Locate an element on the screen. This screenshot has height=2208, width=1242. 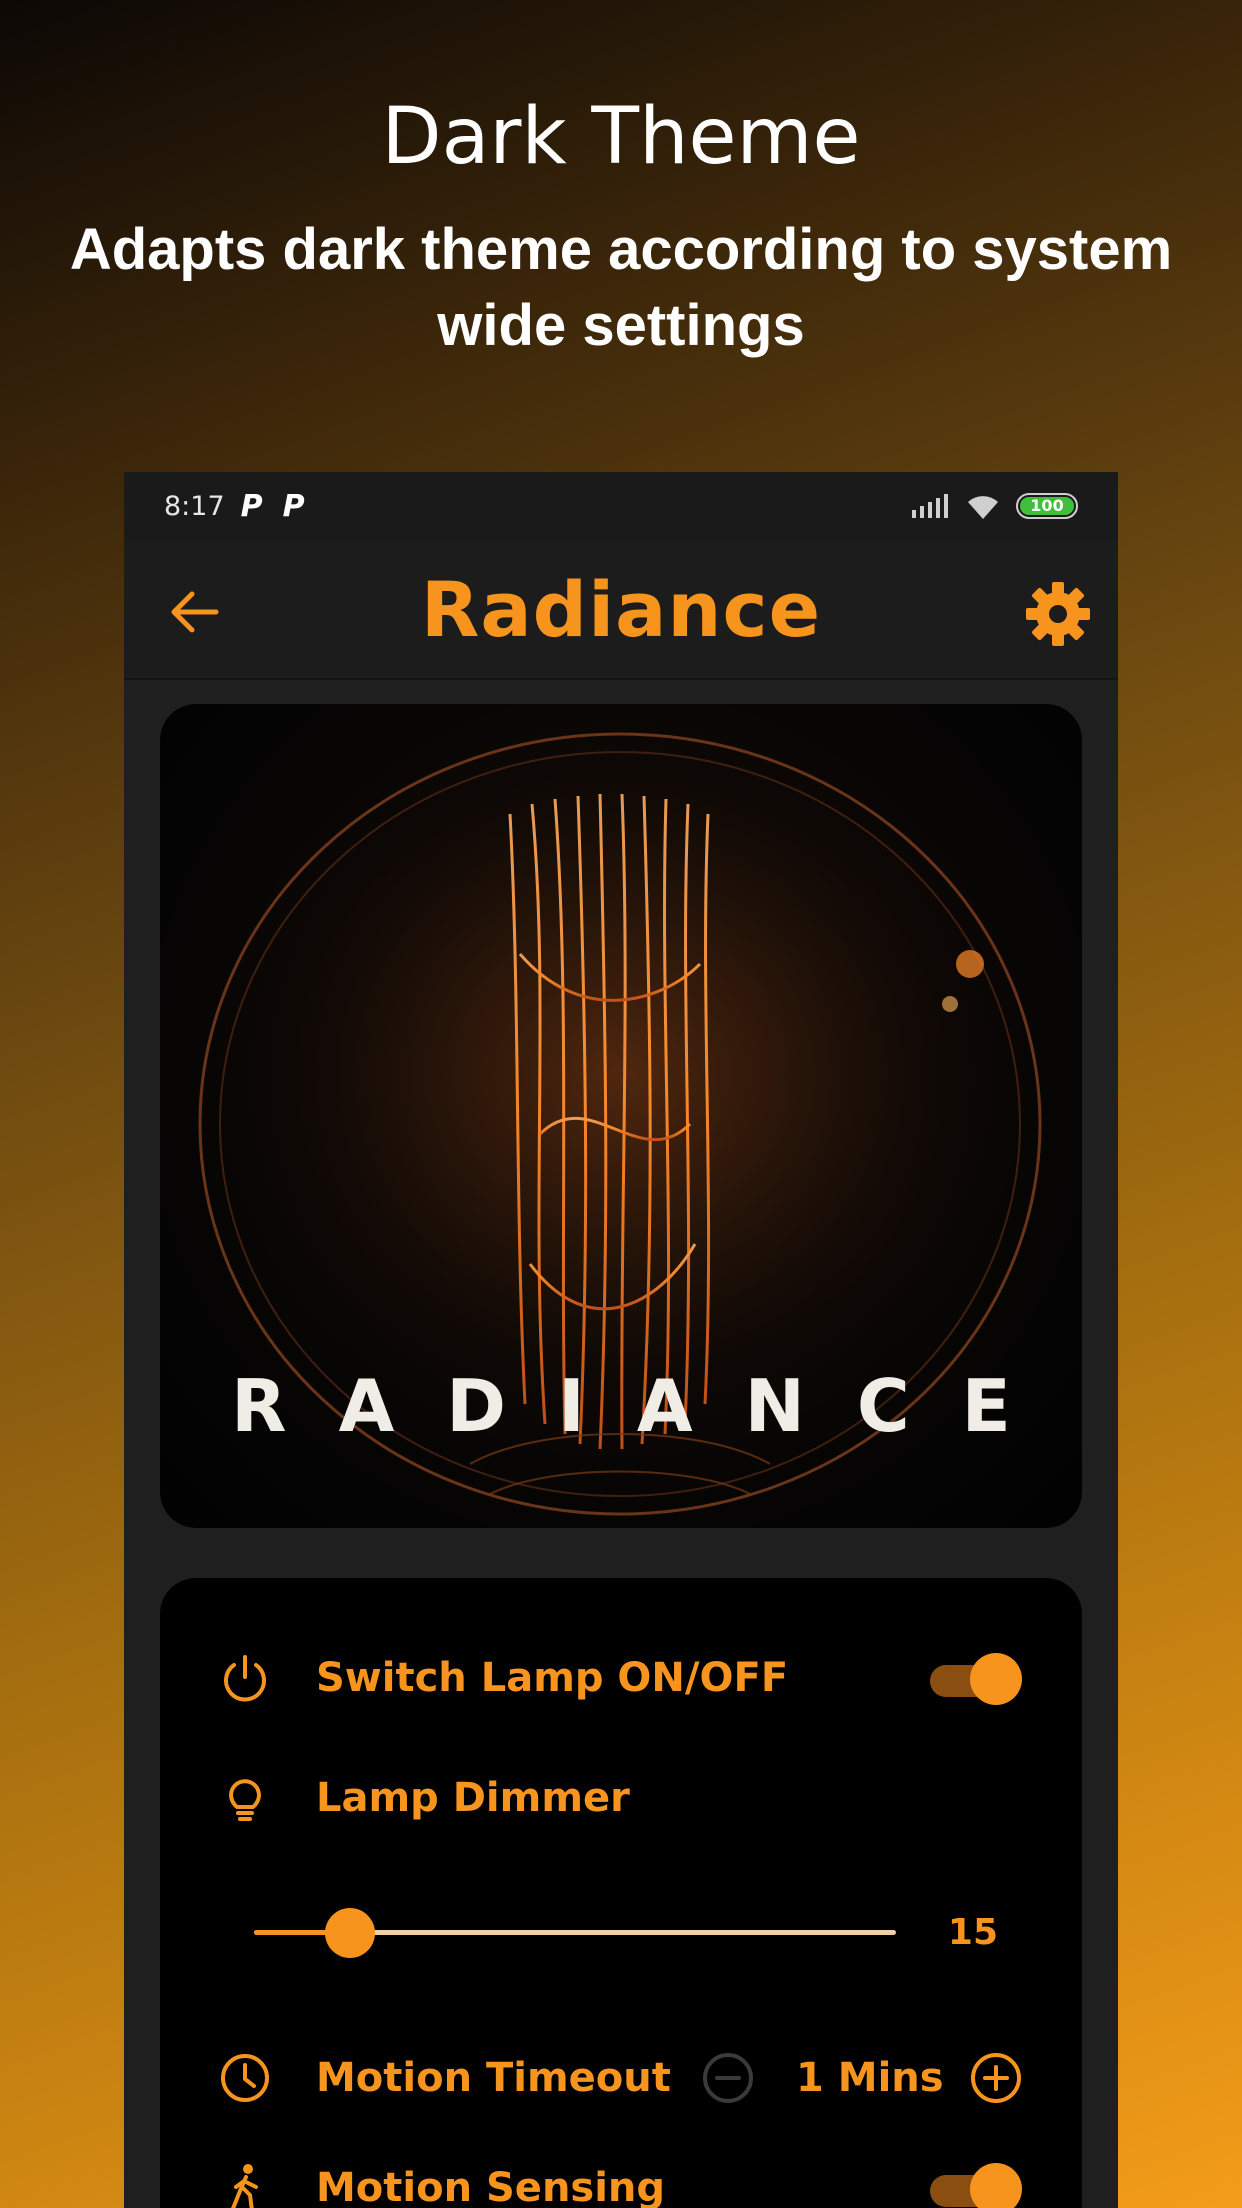
status-bar: 8:17 P P 100 is located at coordinates (621, 506).